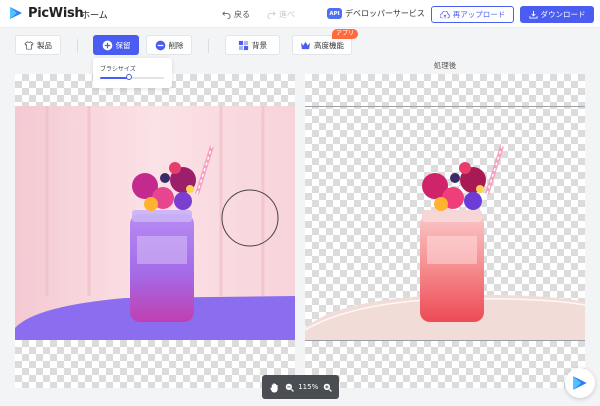 Image resolution: width=600 pixels, height=406 pixels. What do you see at coordinates (533, 14) in the screenshot?
I see `download-icon` at bounding box center [533, 14].